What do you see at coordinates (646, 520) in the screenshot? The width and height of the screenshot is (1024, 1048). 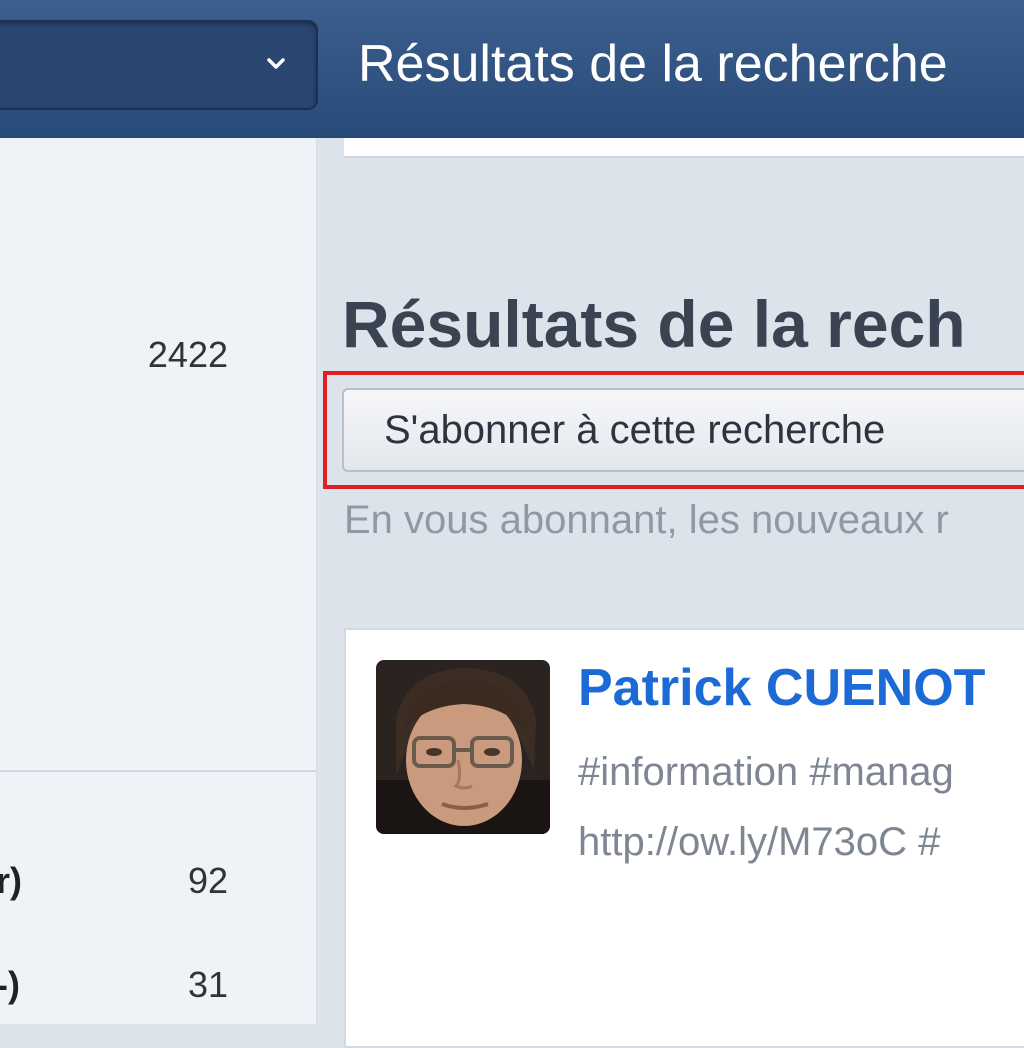 I see `subscribe-hint: En vous abonnant, les nouveaux r` at bounding box center [646, 520].